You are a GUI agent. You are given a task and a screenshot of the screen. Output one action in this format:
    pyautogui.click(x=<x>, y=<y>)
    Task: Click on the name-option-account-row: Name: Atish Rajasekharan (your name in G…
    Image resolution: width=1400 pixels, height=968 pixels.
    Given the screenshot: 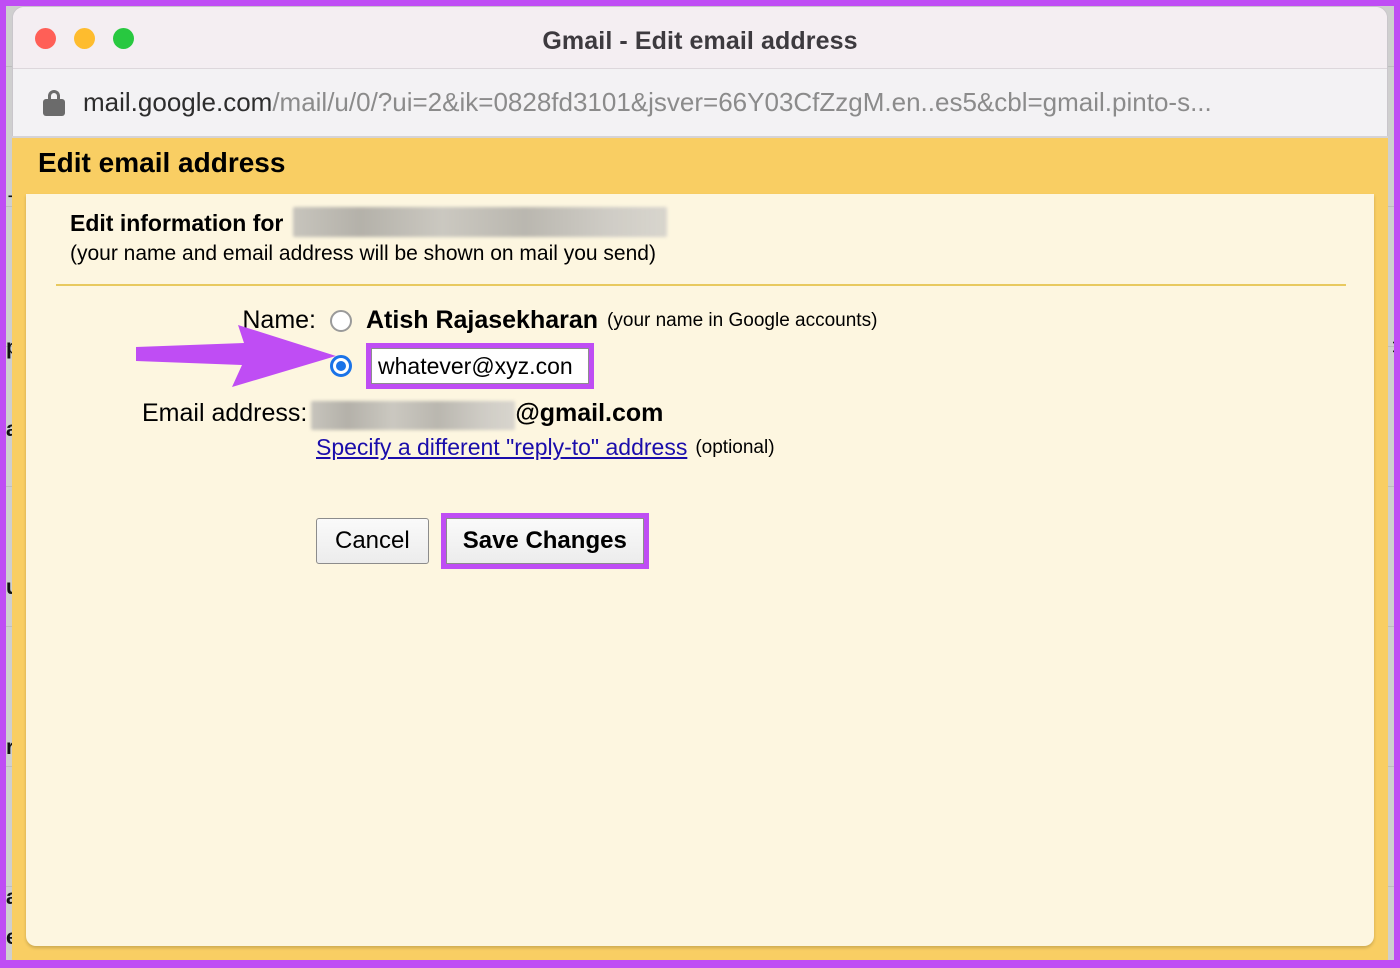 What is the action you would take?
    pyautogui.click(x=700, y=320)
    